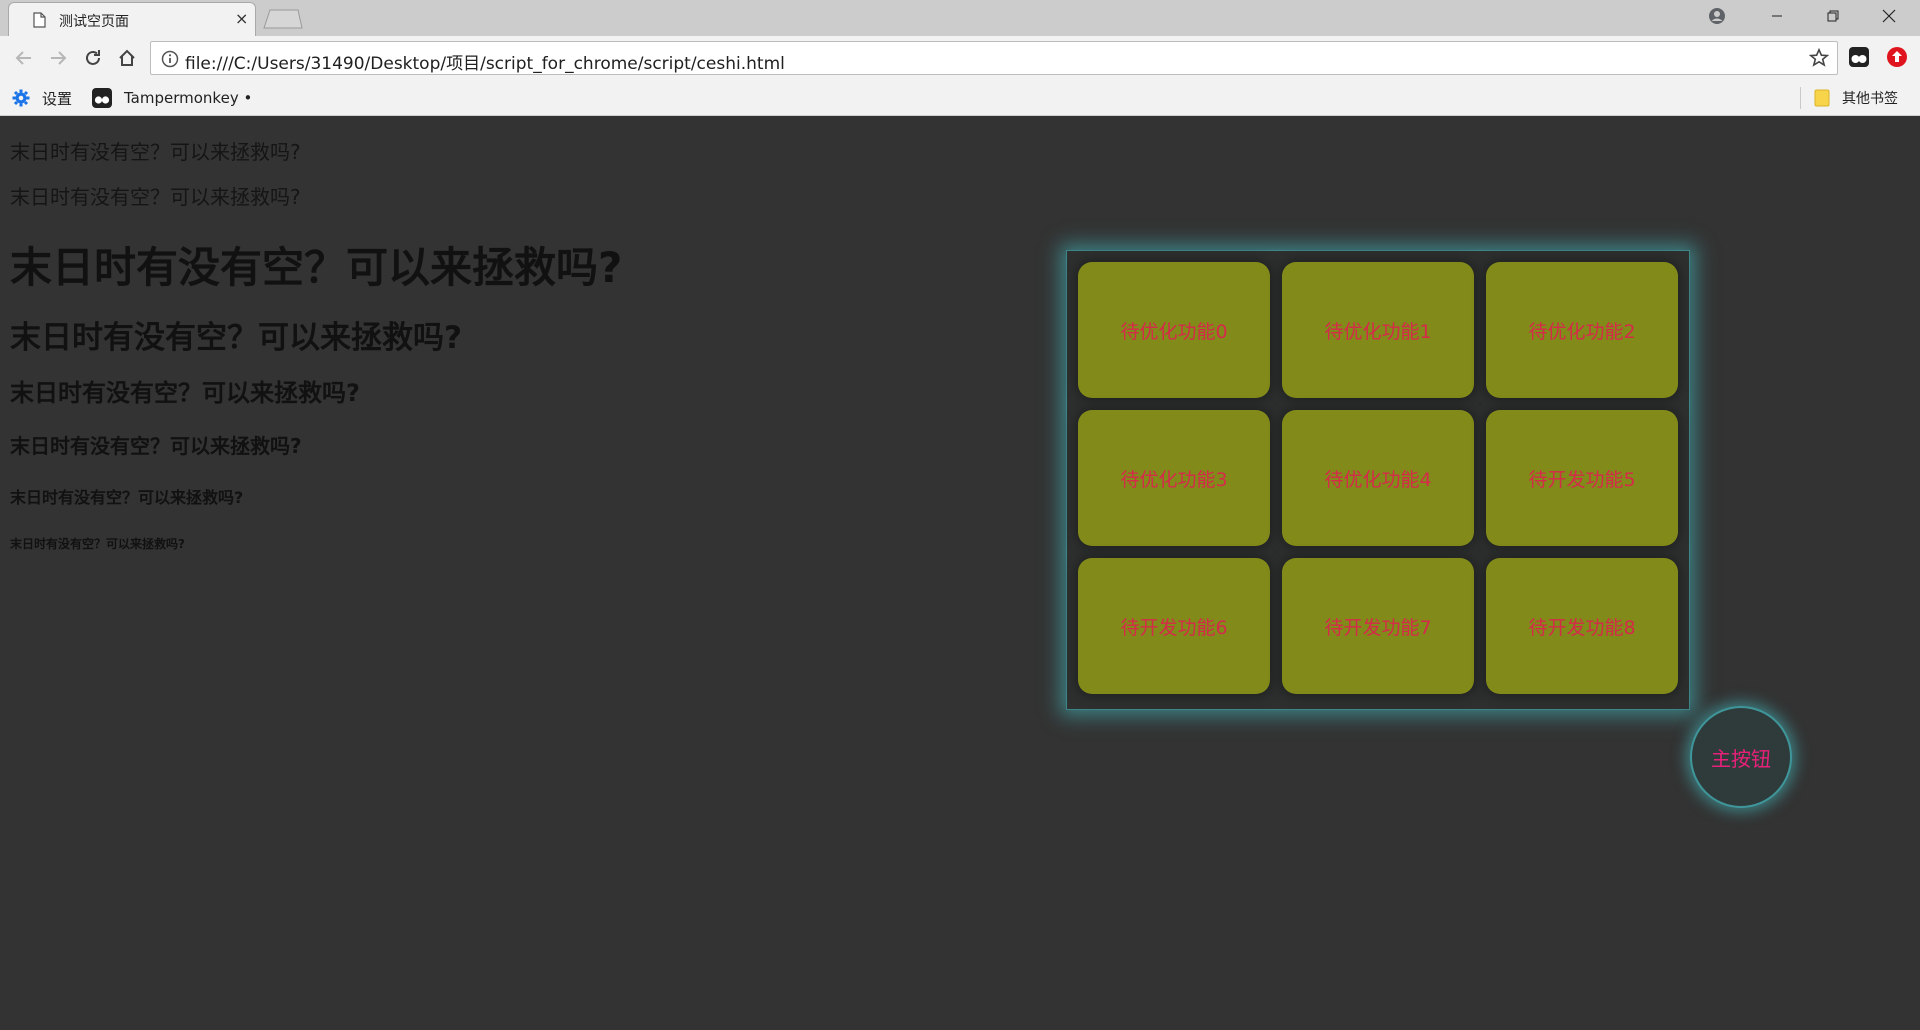 The image size is (1920, 1030). I want to click on back-arrow-icon, so click(23, 58).